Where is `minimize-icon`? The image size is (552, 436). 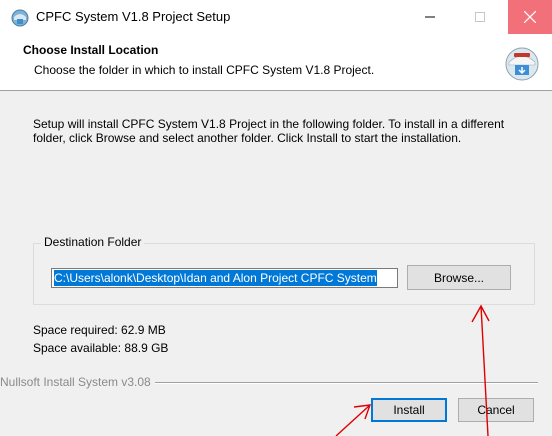
minimize-icon is located at coordinates (430, 17).